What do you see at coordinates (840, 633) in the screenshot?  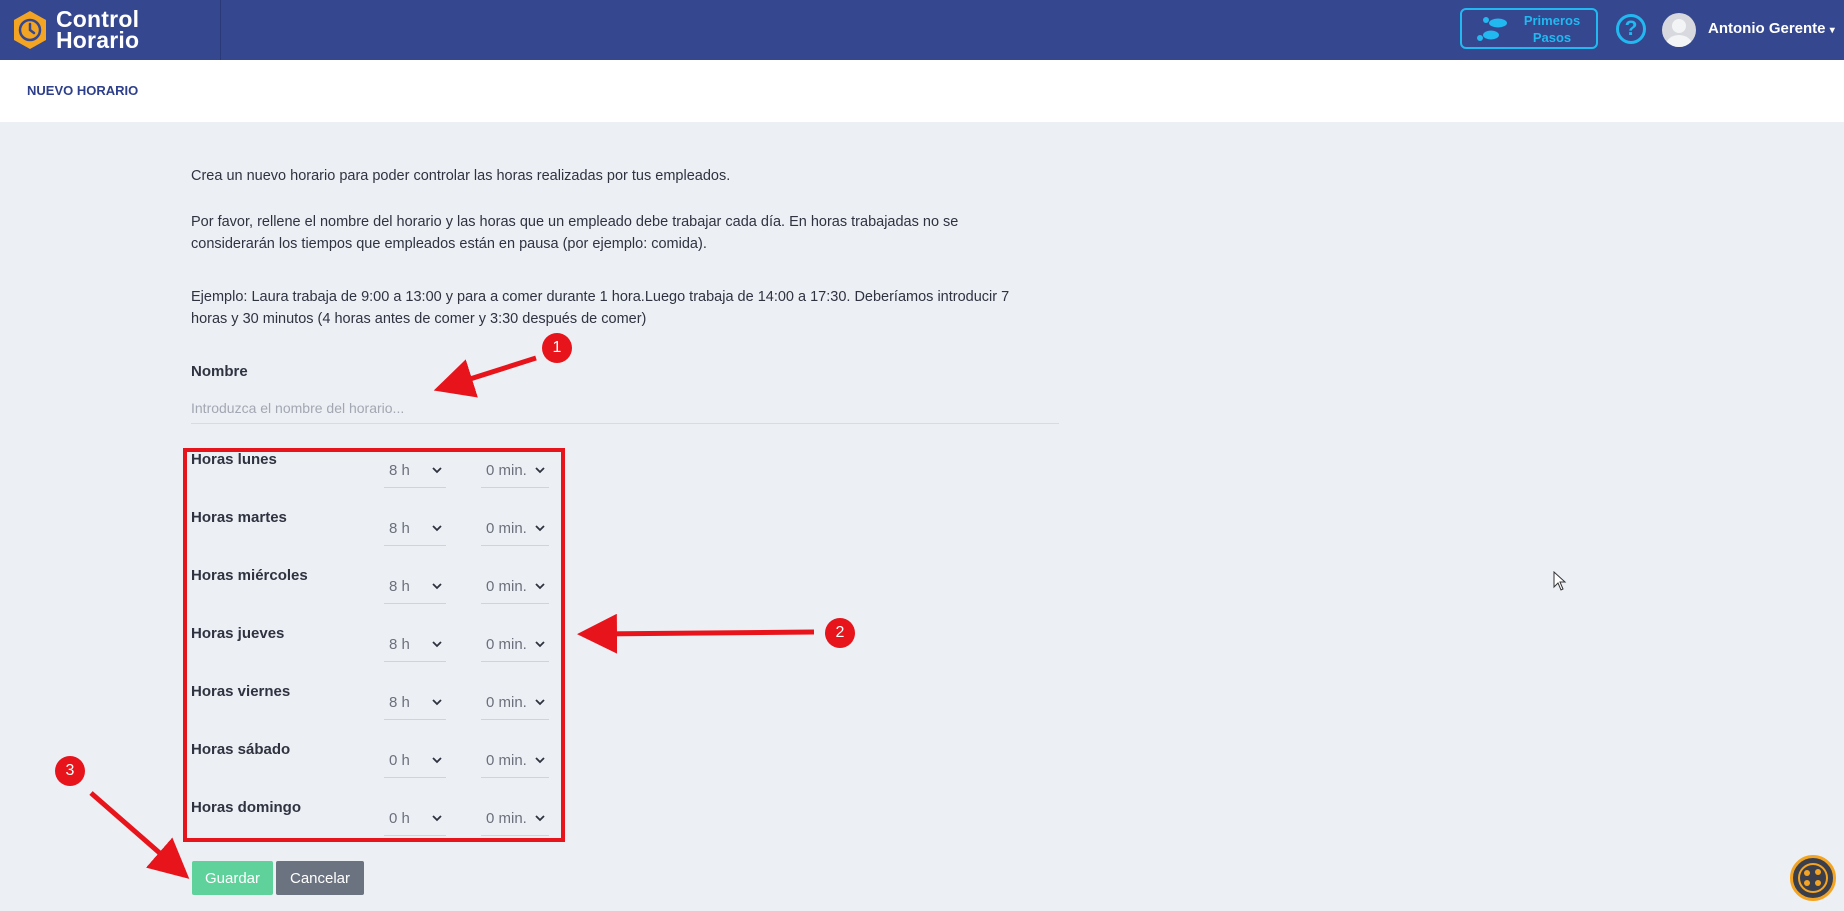 I see `annotation-badge-2: 2` at bounding box center [840, 633].